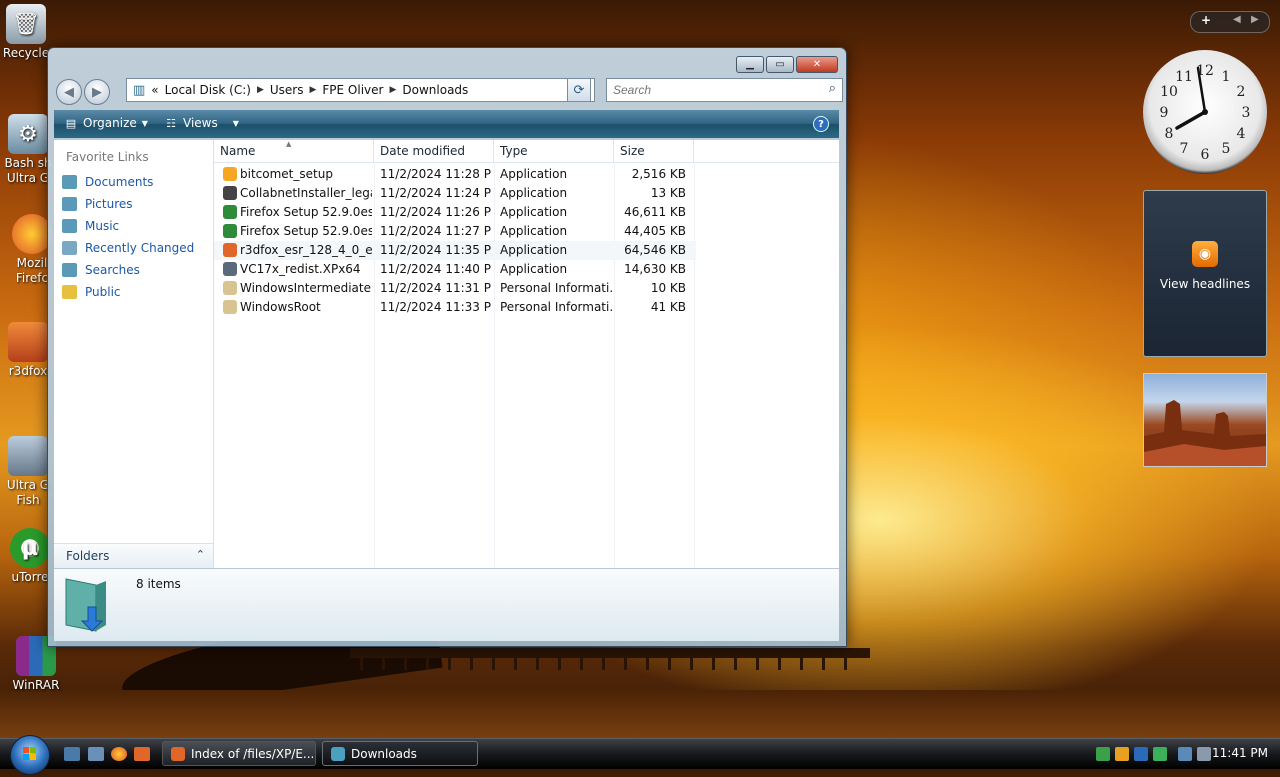  I want to click on certificate-icon, so click(230, 288).